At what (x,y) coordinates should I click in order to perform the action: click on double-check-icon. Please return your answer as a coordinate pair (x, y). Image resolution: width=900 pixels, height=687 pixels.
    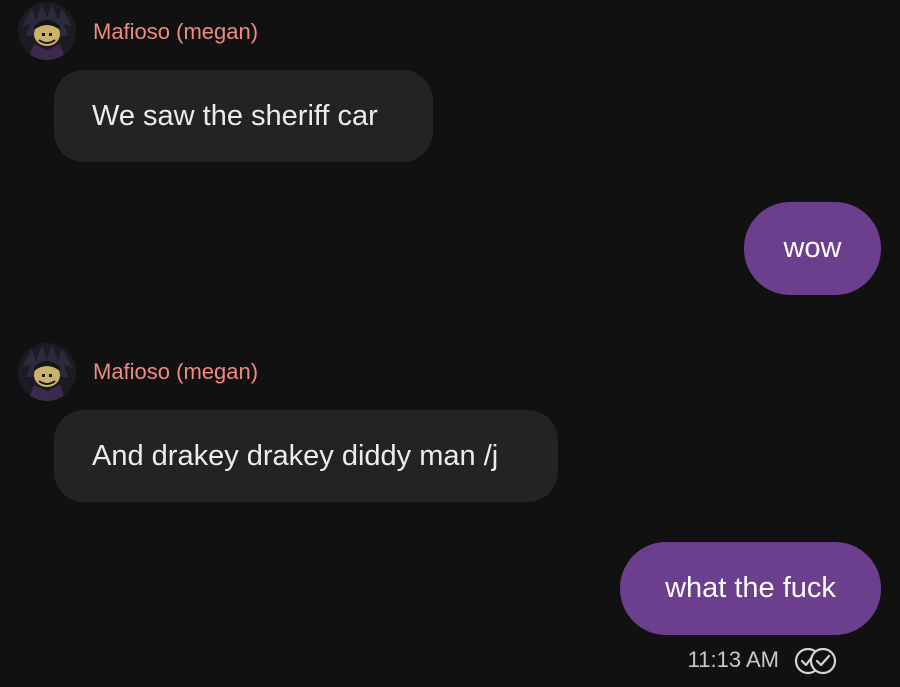
    Looking at the image, I should click on (815, 661).